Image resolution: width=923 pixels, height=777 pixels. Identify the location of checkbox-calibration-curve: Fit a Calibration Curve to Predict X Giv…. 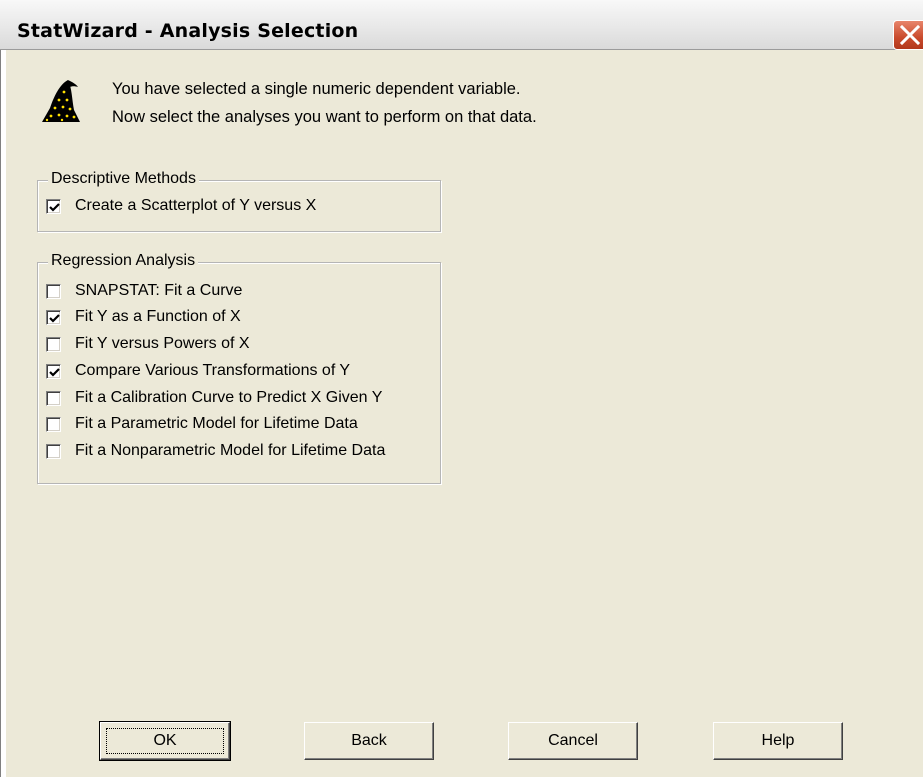
(214, 398).